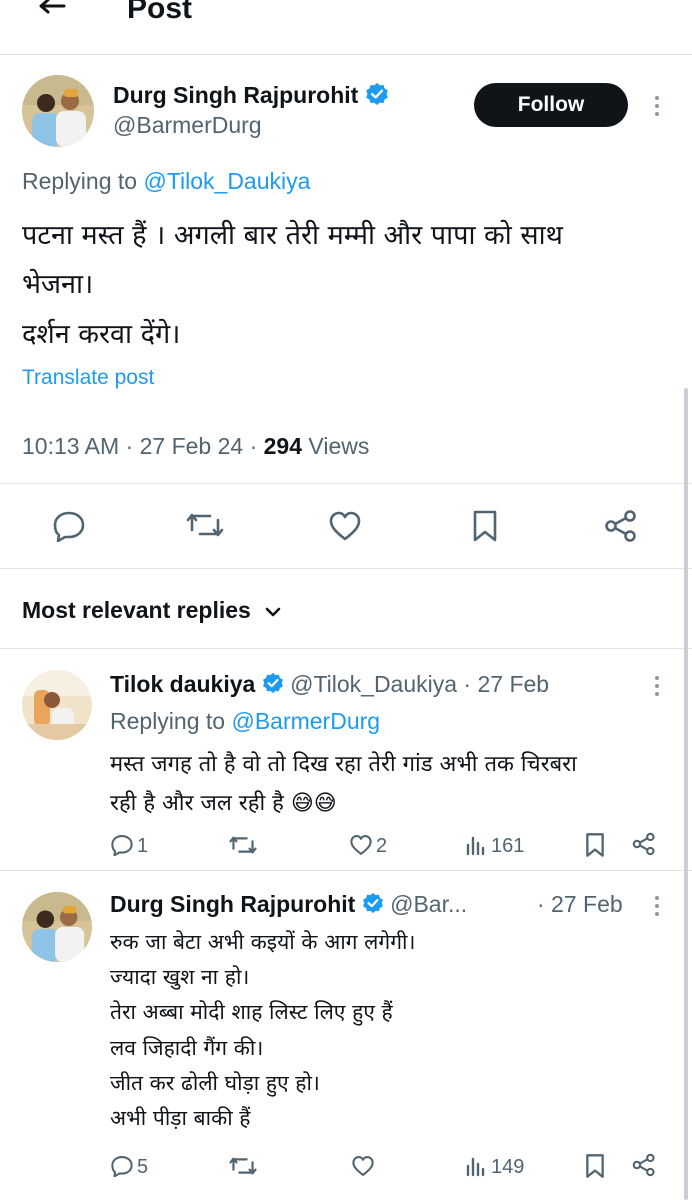  What do you see at coordinates (205, 525) in the screenshot?
I see `repost-icon` at bounding box center [205, 525].